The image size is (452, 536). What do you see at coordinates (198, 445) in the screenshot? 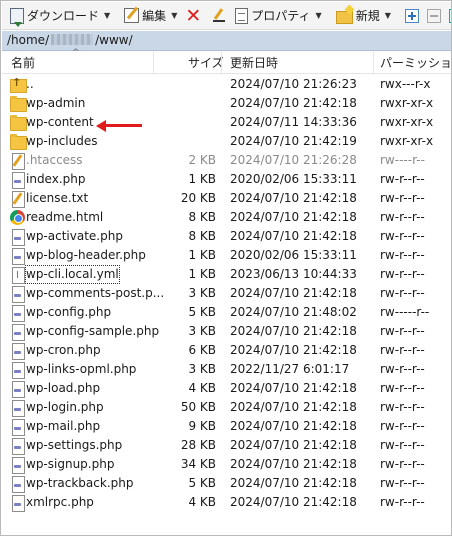
I see `file-size: 28 KB` at bounding box center [198, 445].